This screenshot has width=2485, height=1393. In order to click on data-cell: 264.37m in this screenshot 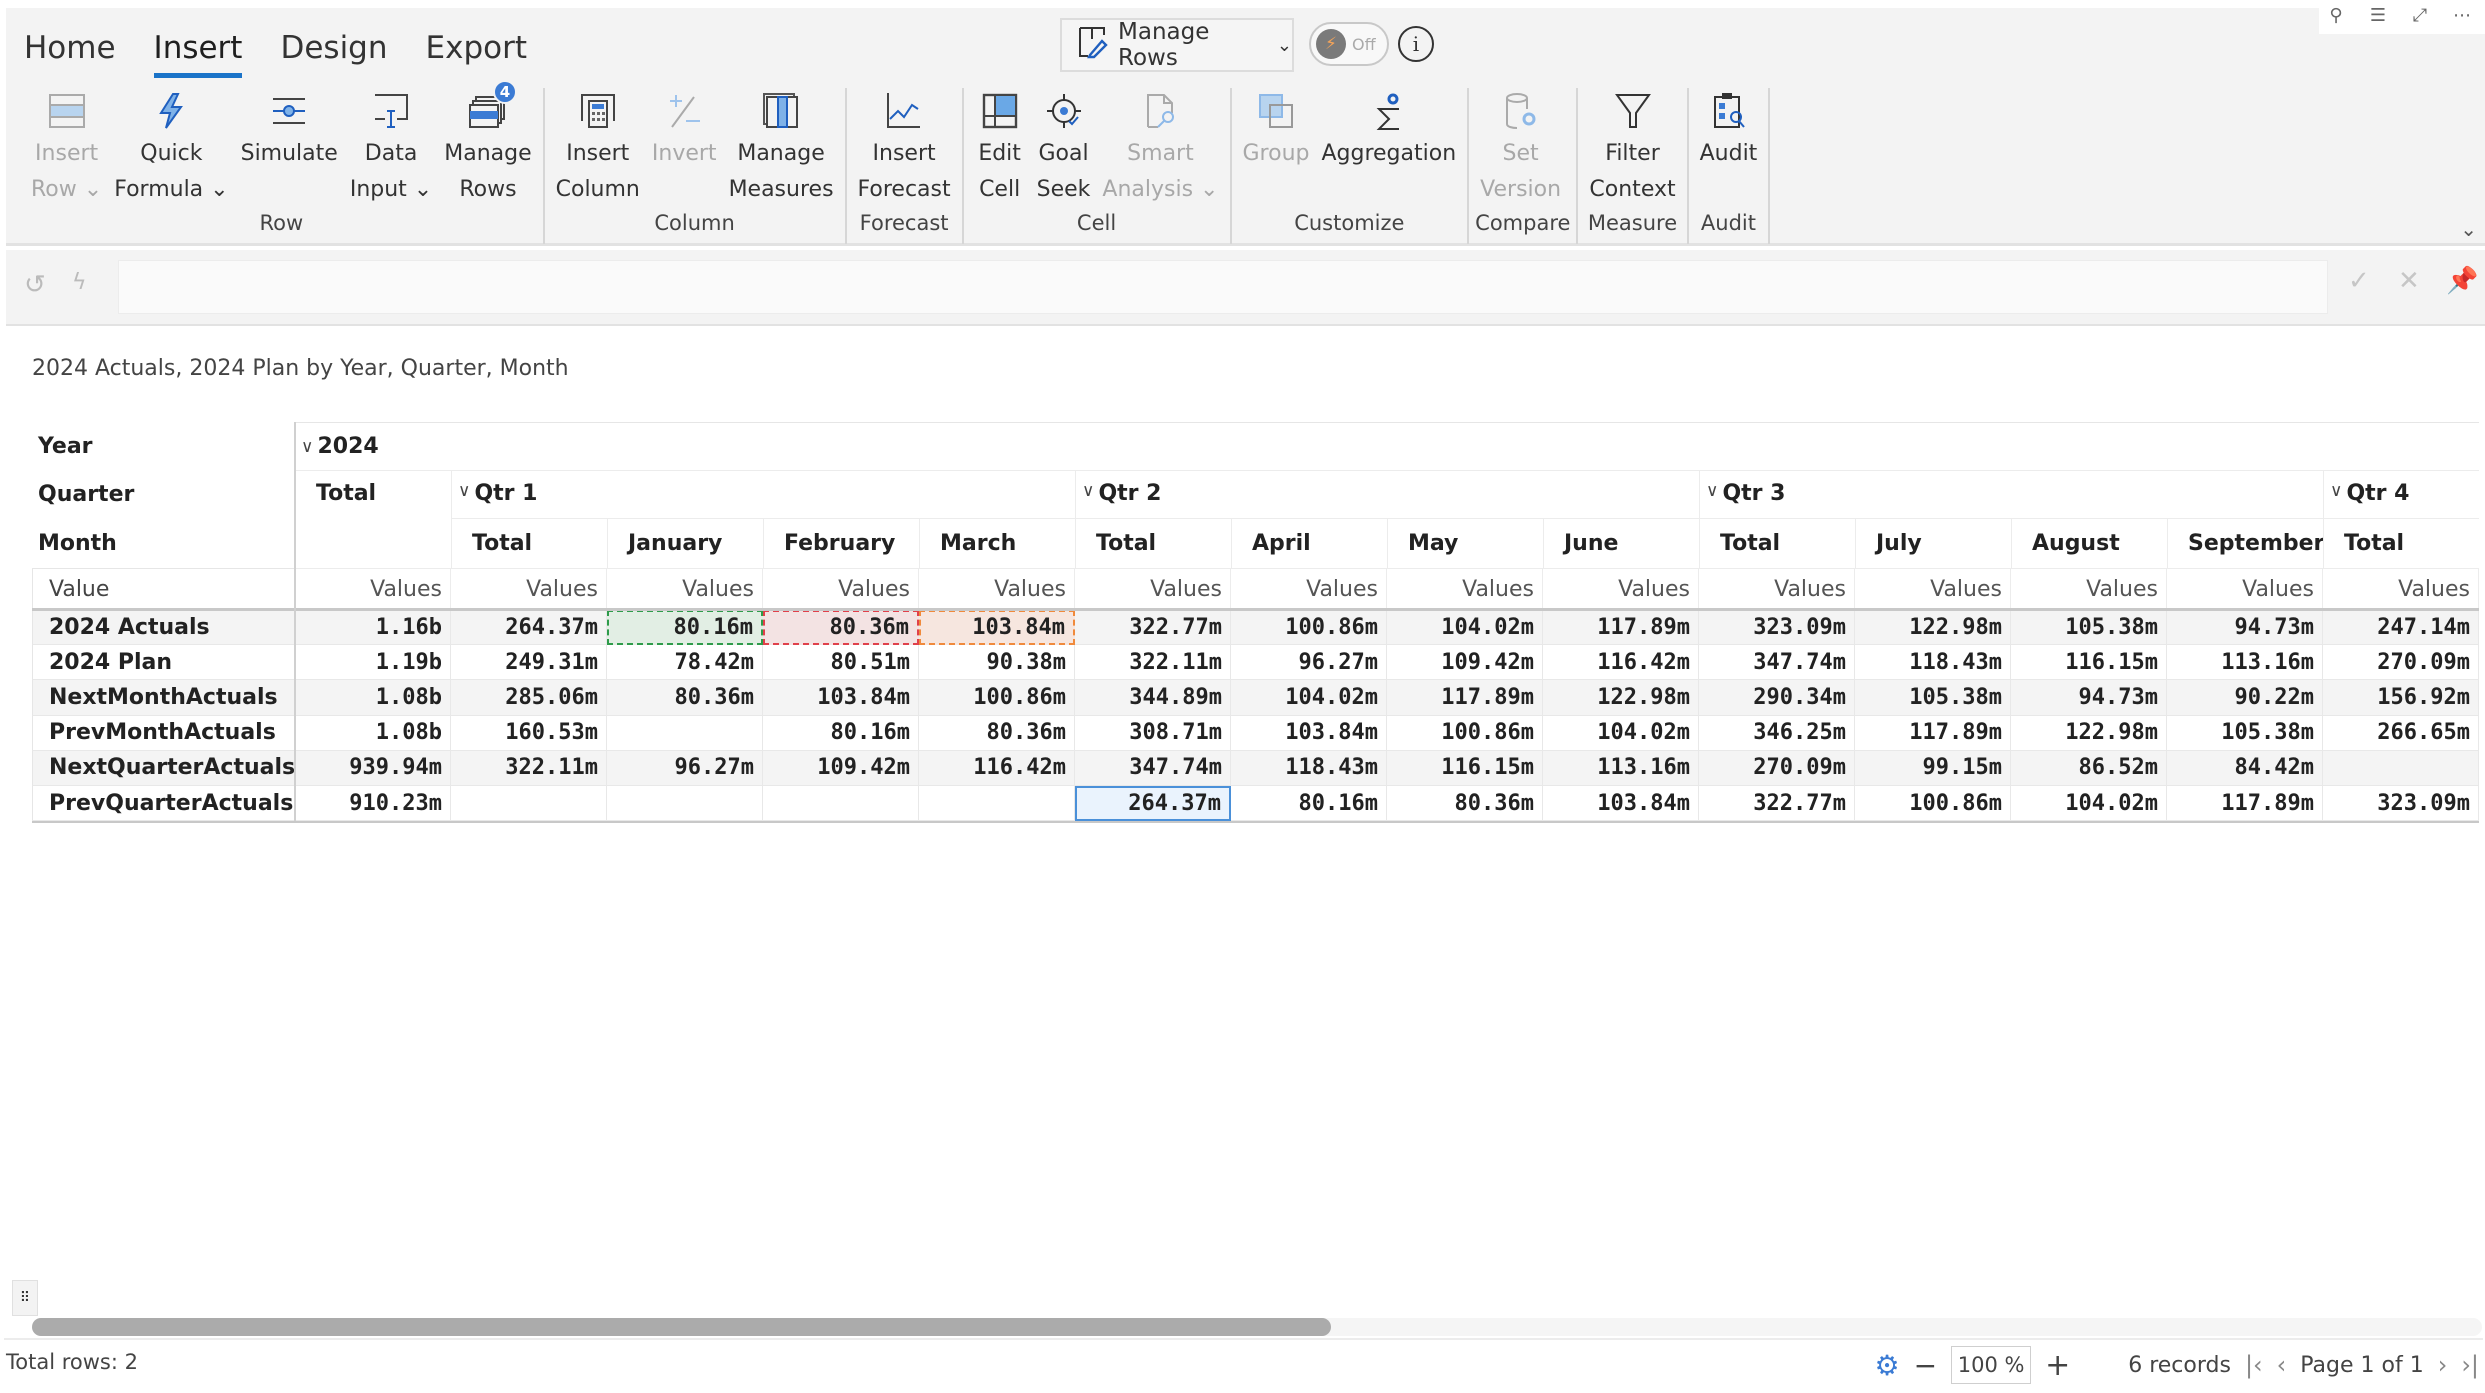, I will do `click(1153, 804)`.